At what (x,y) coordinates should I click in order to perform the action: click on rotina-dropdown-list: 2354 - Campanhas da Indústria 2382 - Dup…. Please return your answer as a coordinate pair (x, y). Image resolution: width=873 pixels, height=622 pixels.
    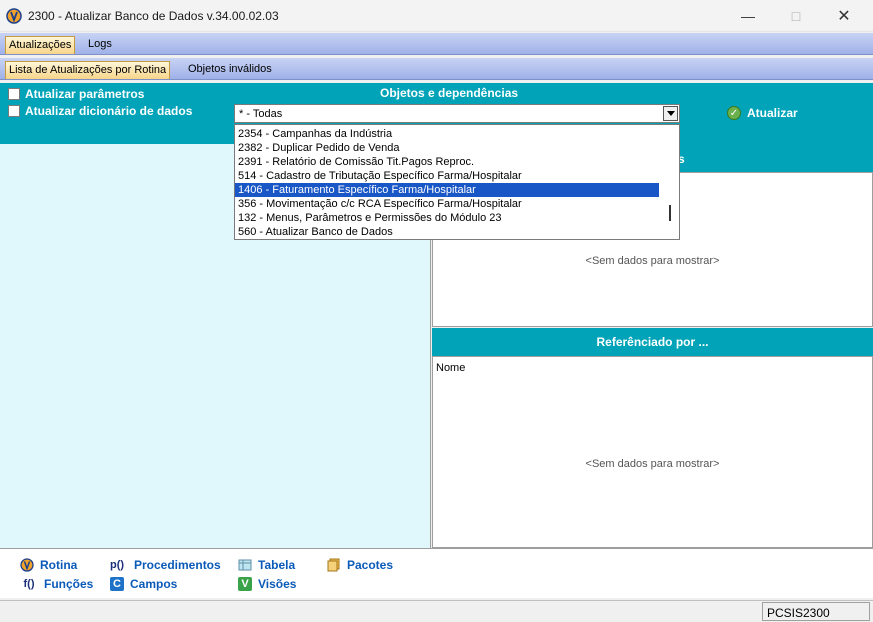
    Looking at the image, I should click on (457, 182).